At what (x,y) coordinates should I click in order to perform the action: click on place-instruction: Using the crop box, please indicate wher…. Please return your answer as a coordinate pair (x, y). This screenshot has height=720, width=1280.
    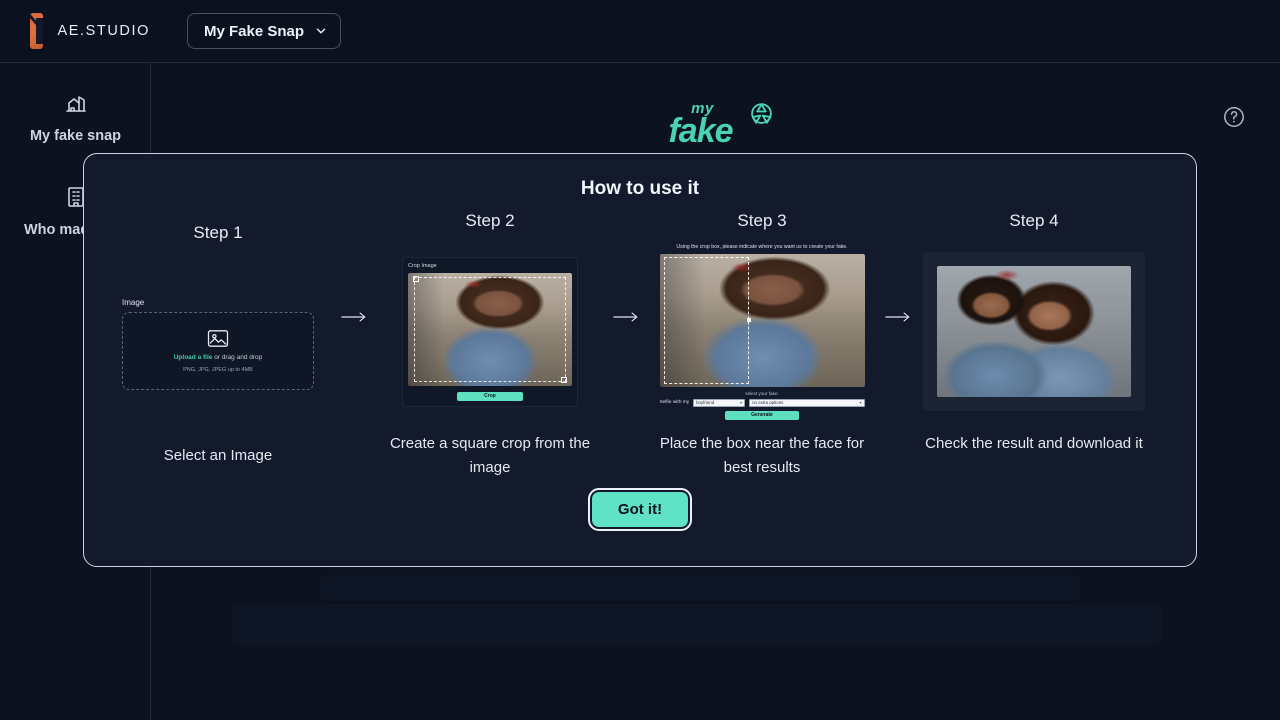
    Looking at the image, I should click on (762, 246).